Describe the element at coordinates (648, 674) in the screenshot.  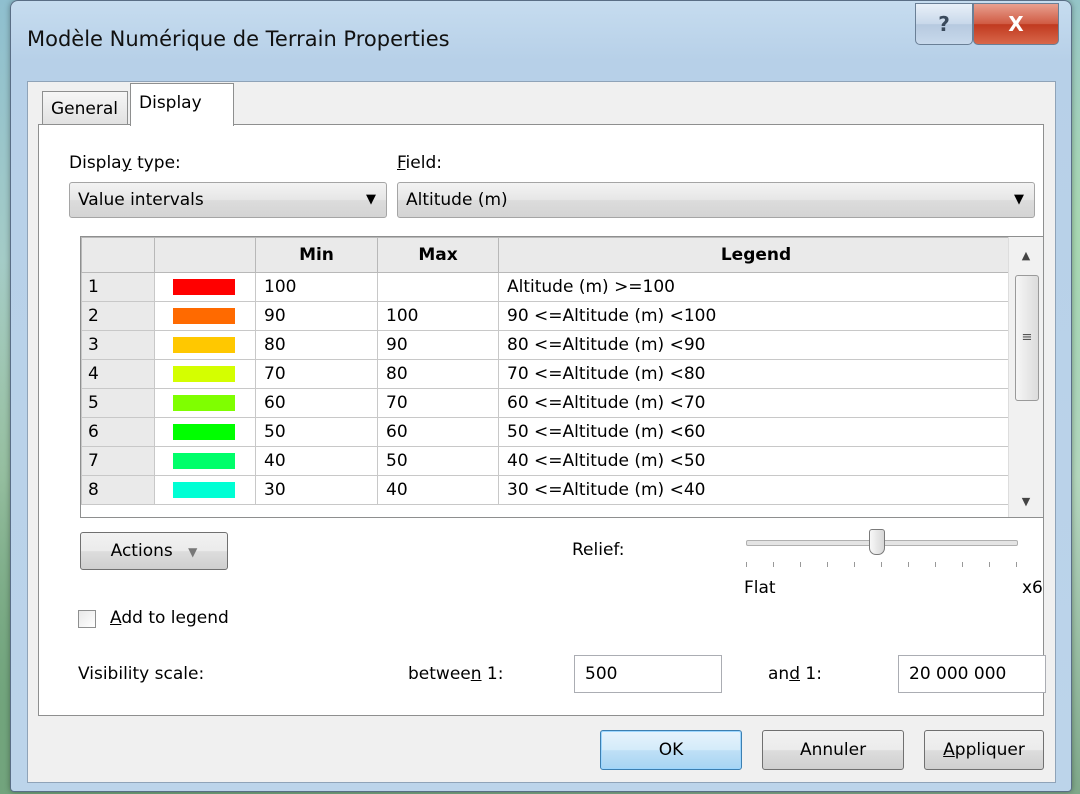
I see `between-scale-input: 500` at that location.